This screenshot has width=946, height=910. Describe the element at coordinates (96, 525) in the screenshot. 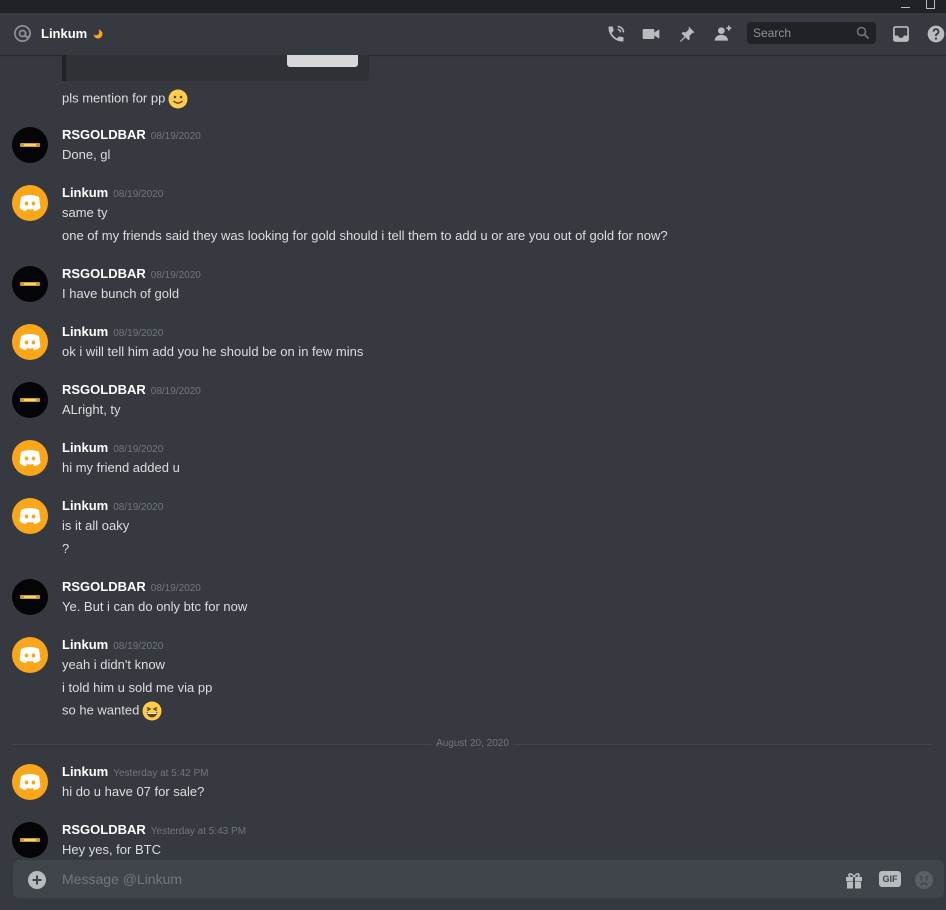

I see `message-text: is it all oaky` at that location.